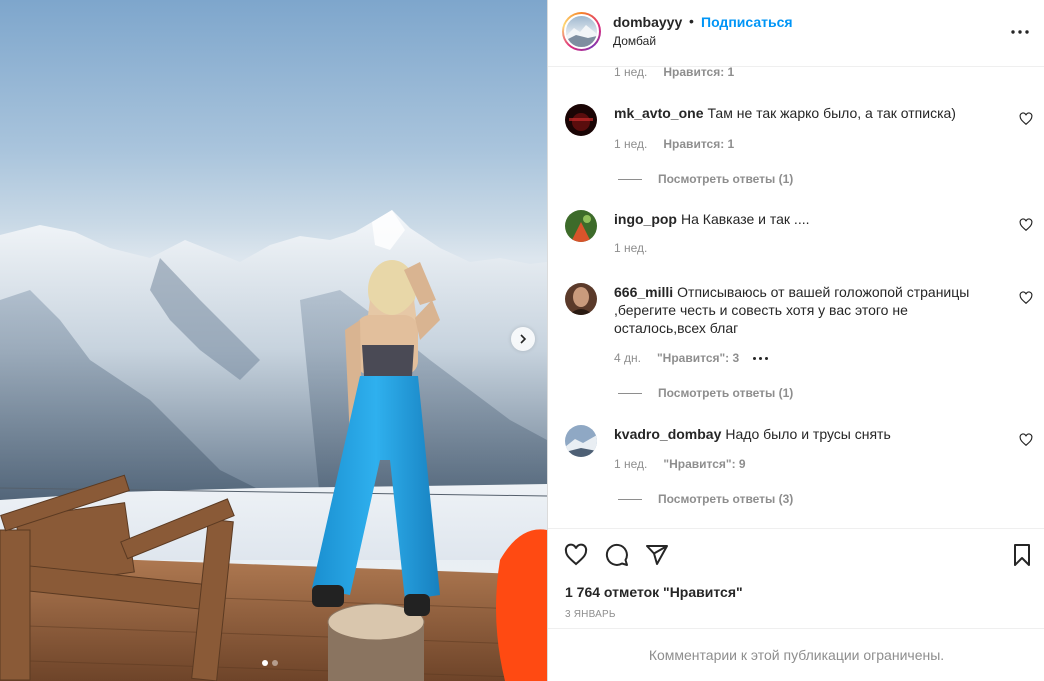 The height and width of the screenshot is (681, 1044). What do you see at coordinates (808, 434) in the screenshot?
I see `comment-text: Надо было и трусы снять` at bounding box center [808, 434].